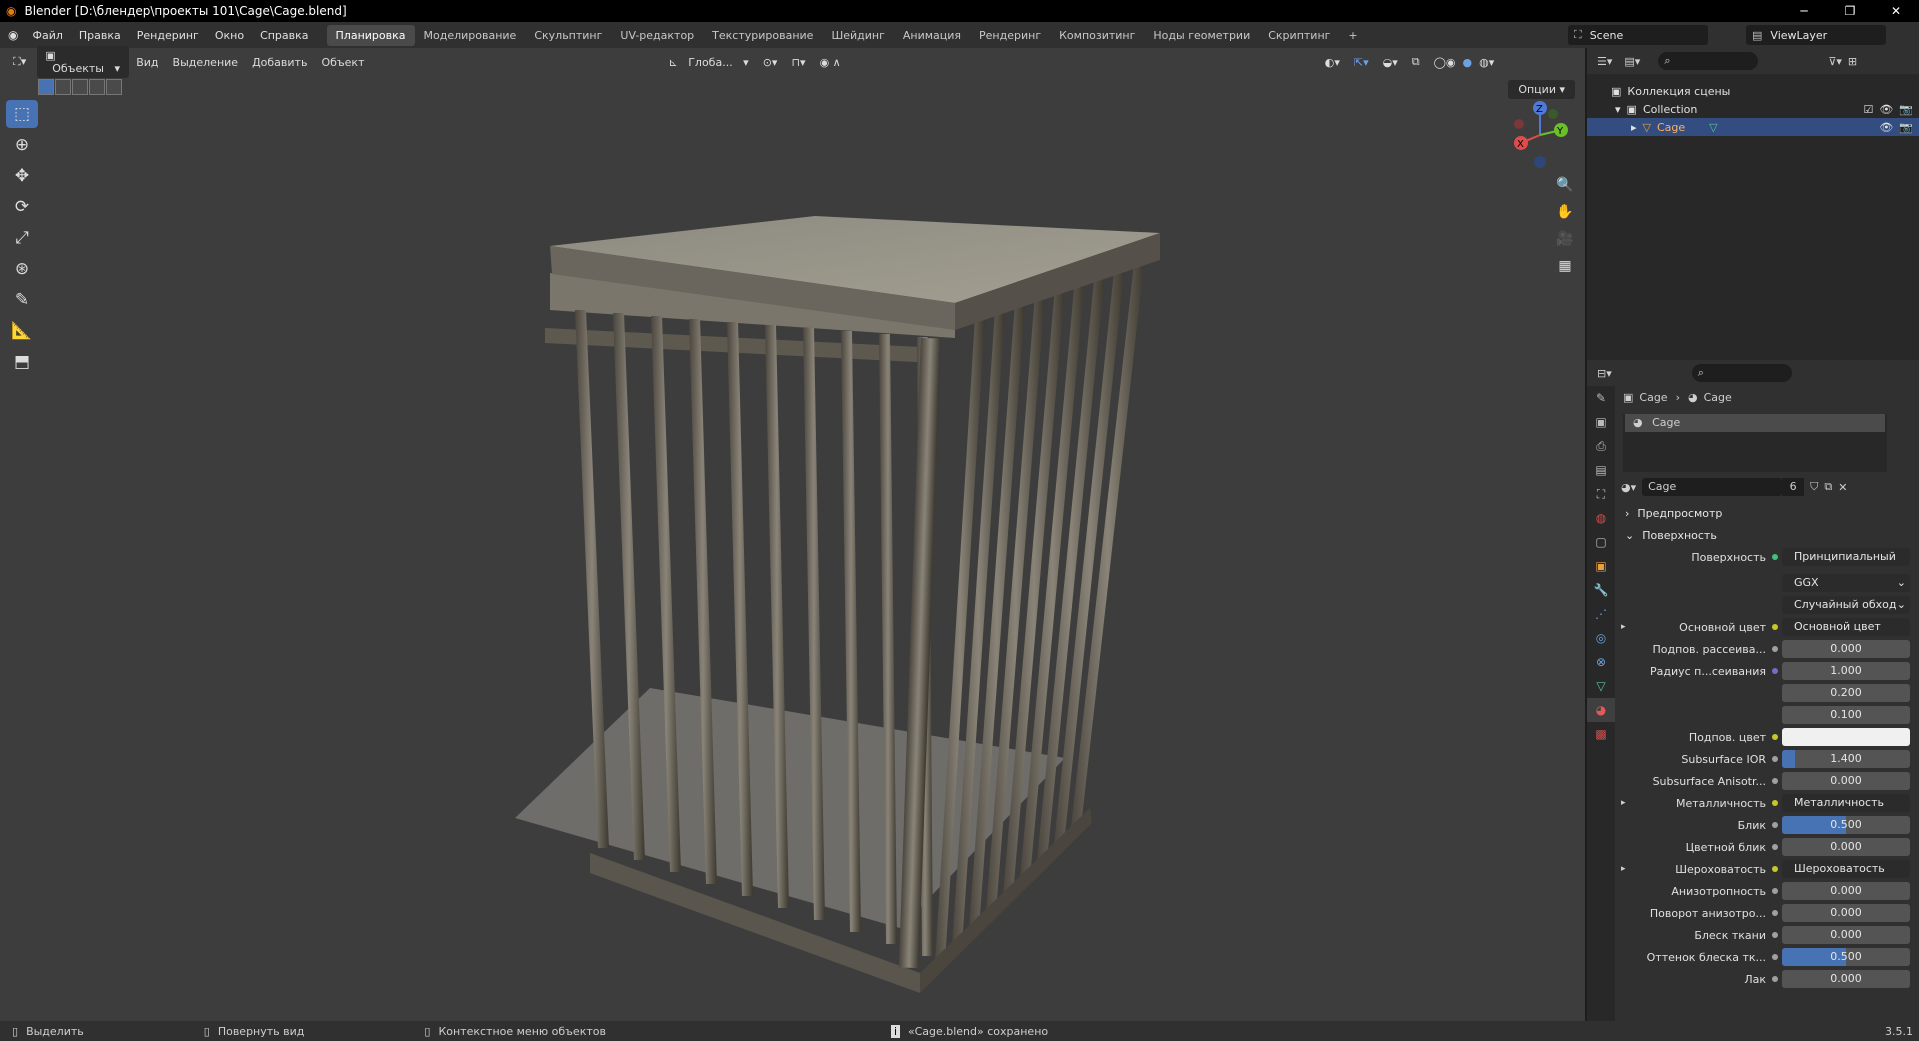  What do you see at coordinates (1868, 109) in the screenshot?
I see `exclude-checkbox: ☑` at bounding box center [1868, 109].